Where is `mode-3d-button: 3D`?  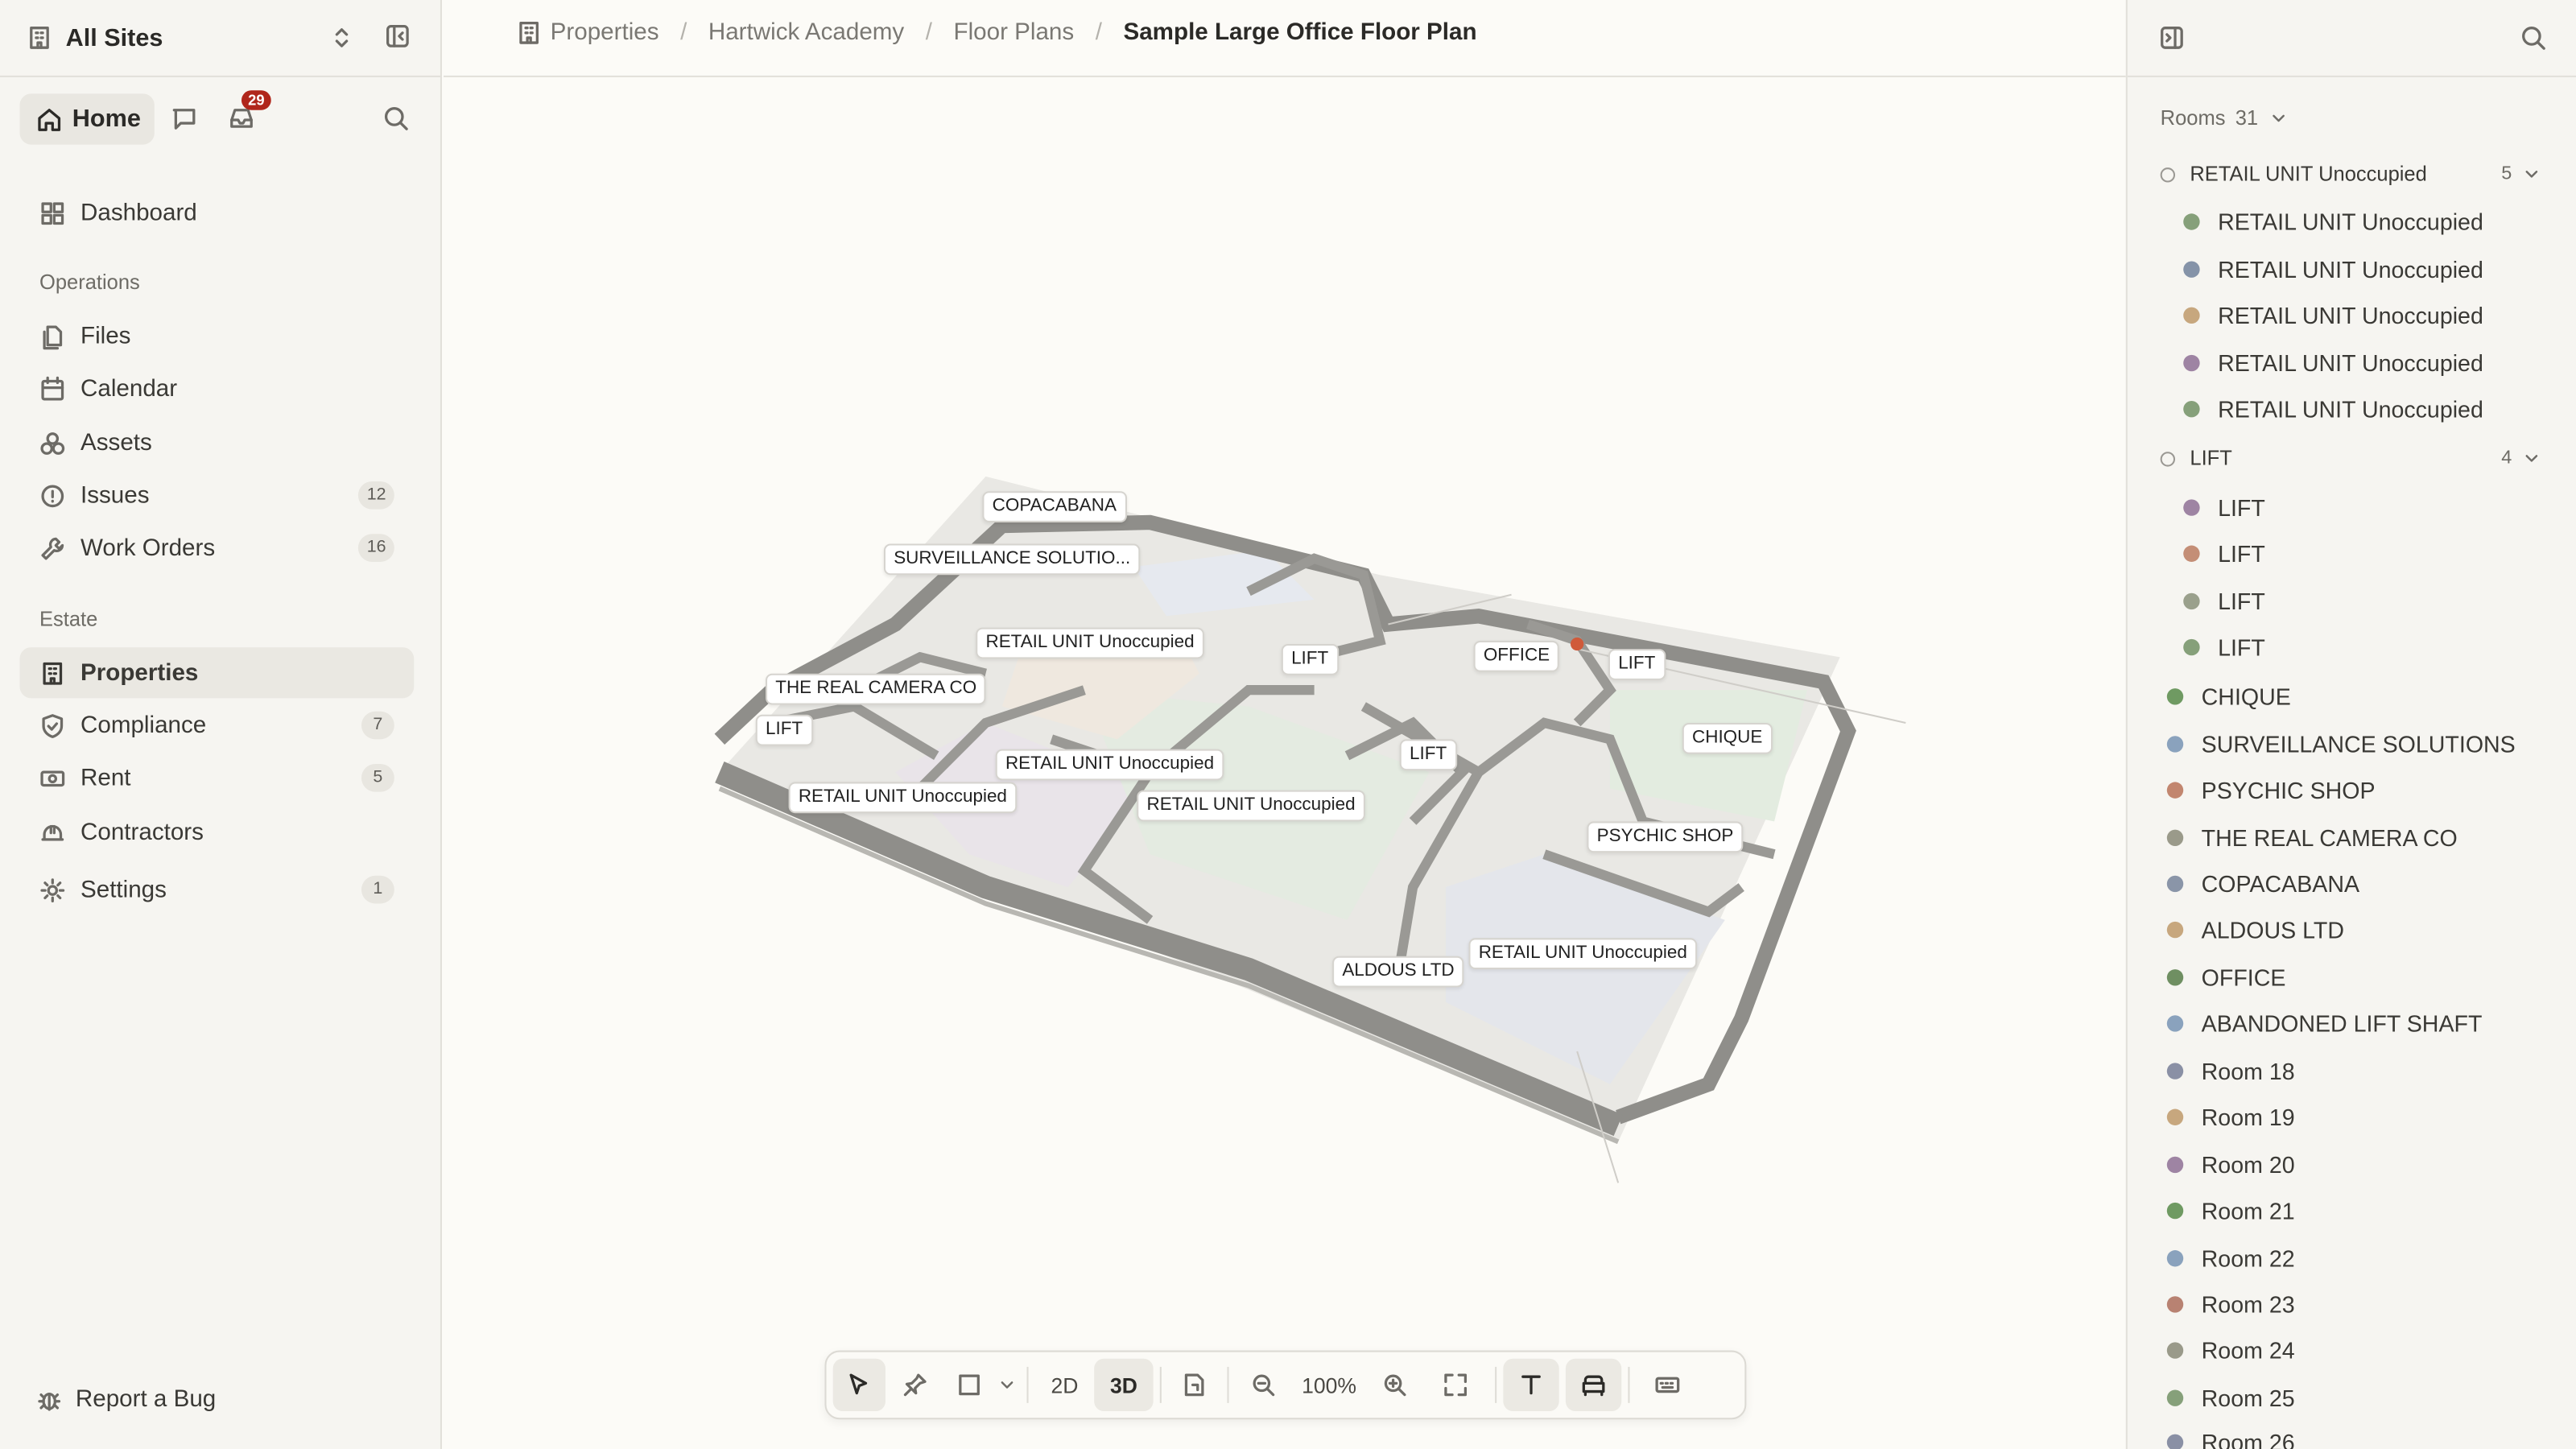 mode-3d-button: 3D is located at coordinates (1124, 1385).